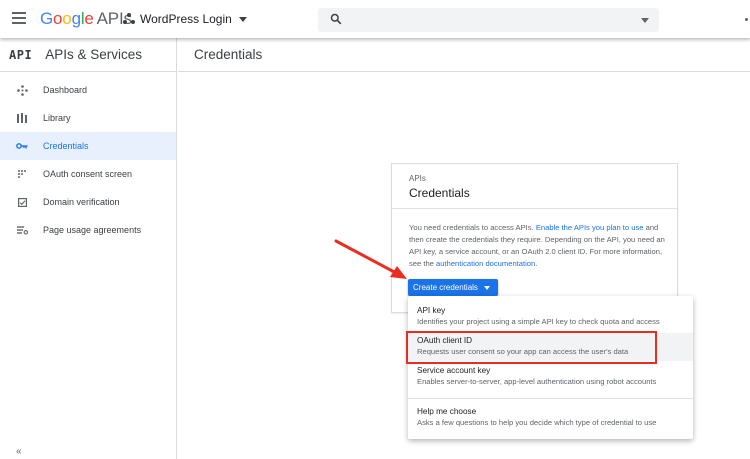 This screenshot has height=459, width=750. I want to click on sidebar-item-label: Credentials, so click(66, 146).